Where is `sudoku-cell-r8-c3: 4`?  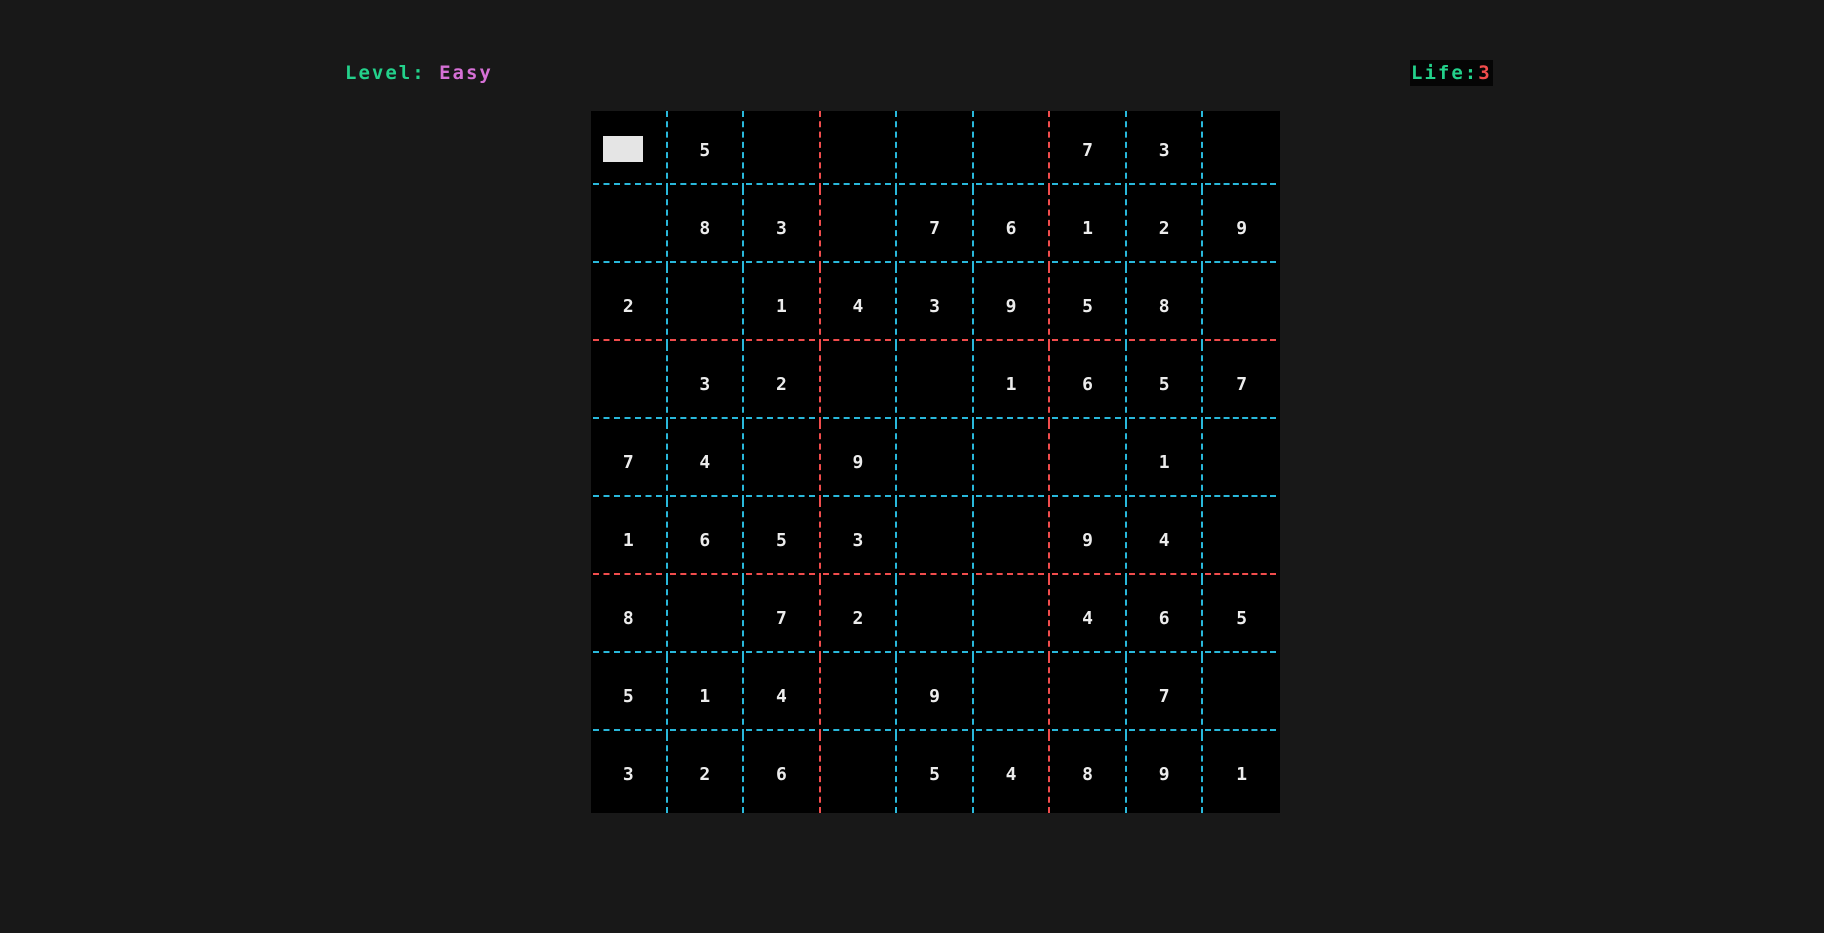
sudoku-cell-r8-c3: 4 is located at coordinates (782, 696).